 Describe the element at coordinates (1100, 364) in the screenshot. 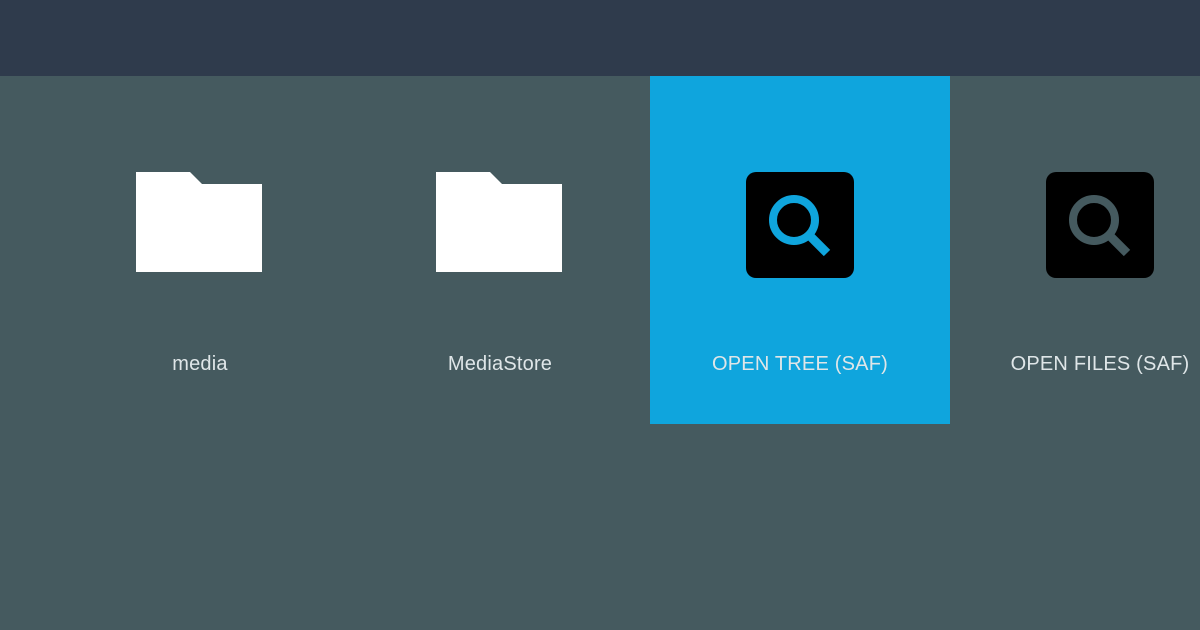

I see `tile-label: OPEN FILES (SAF)` at that location.